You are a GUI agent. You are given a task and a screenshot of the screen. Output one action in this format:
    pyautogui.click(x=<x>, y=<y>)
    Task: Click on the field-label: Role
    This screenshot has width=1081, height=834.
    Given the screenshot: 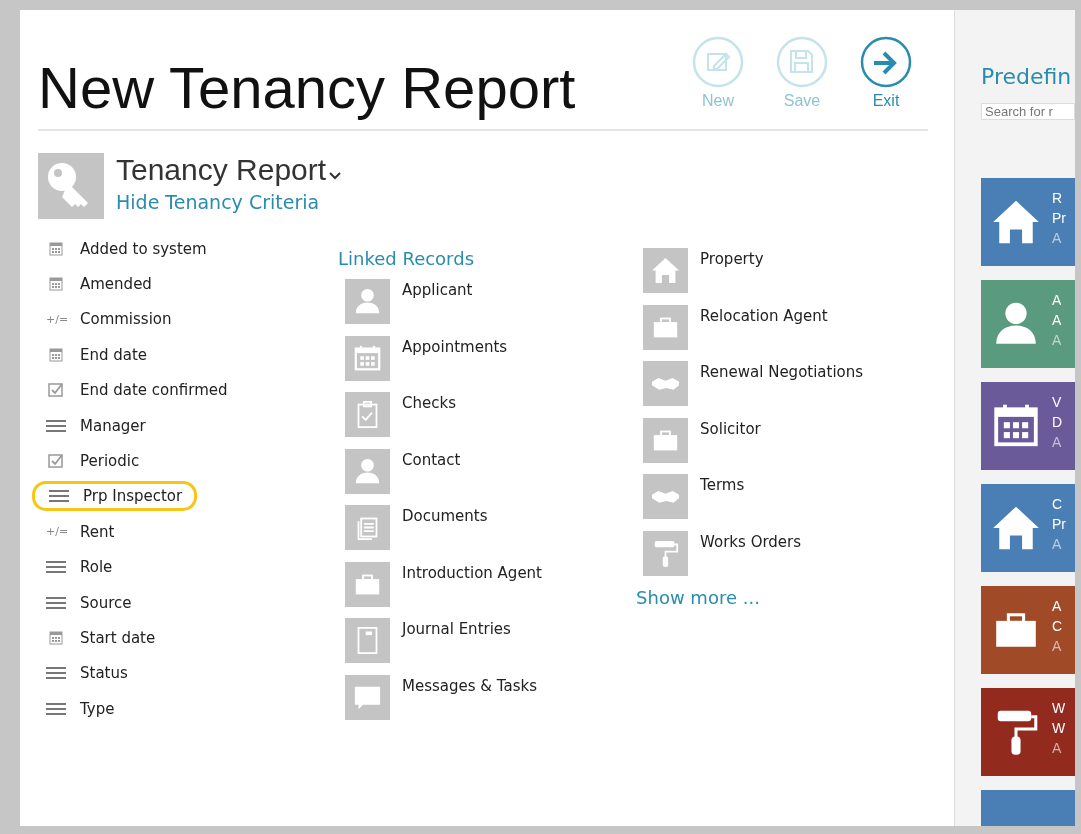 What is the action you would take?
    pyautogui.click(x=96, y=567)
    